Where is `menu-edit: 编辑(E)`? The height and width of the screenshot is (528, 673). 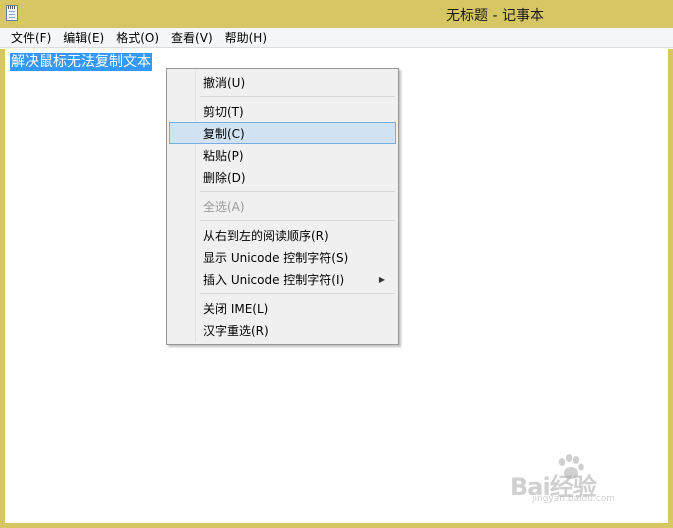 menu-edit: 编辑(E) is located at coordinates (83, 38).